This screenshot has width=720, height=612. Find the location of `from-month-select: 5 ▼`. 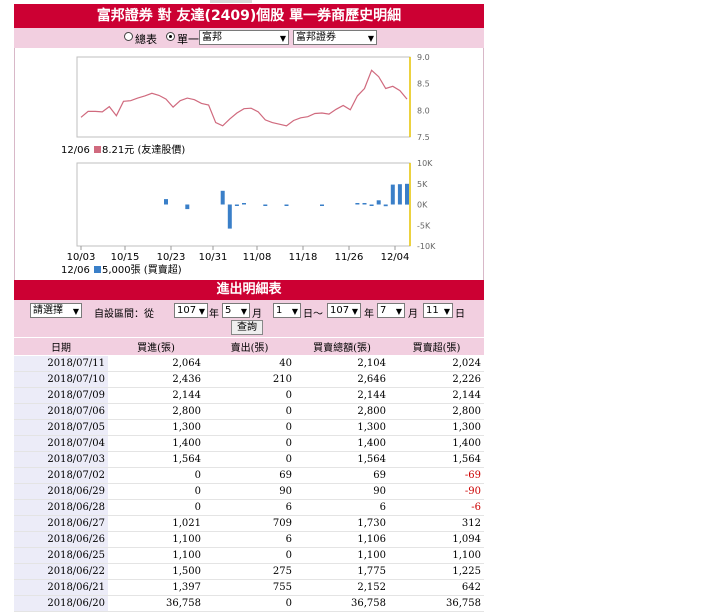

from-month-select: 5 ▼ is located at coordinates (236, 310).